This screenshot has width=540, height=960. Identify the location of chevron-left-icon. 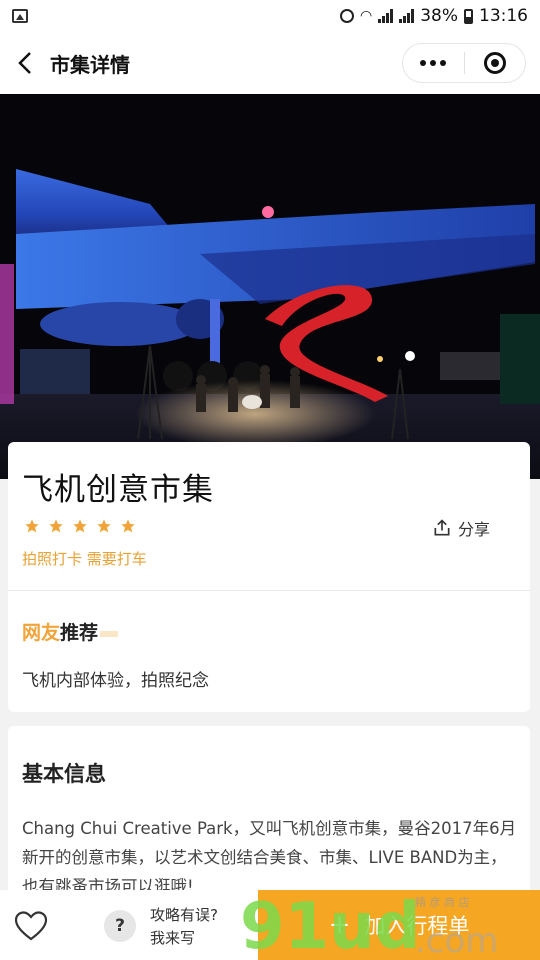
(24, 63).